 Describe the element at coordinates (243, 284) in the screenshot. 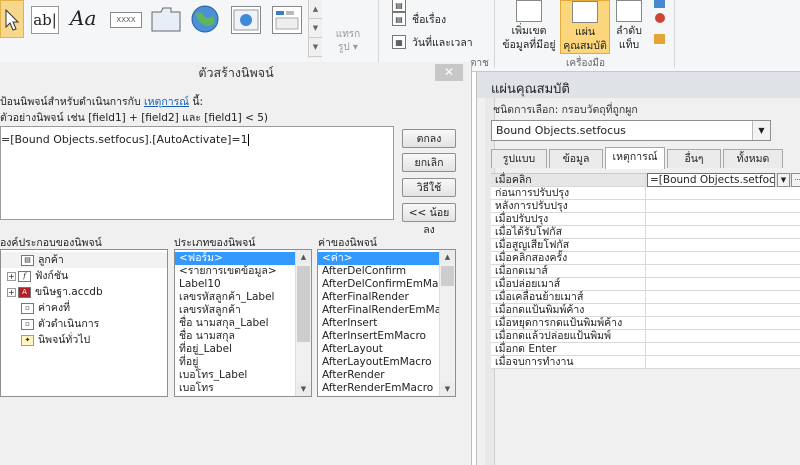

I see `list-item: Label10` at that location.